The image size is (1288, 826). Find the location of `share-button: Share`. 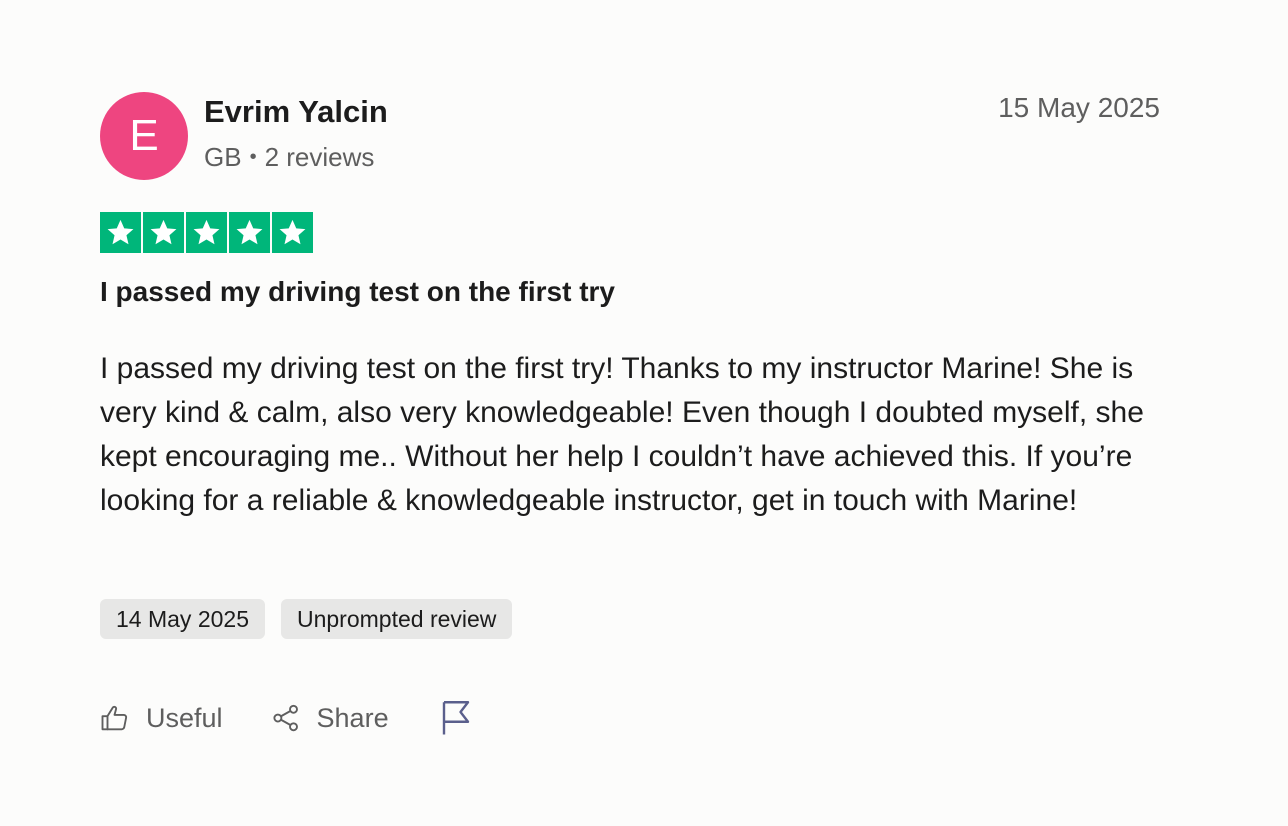

share-button: Share is located at coordinates (330, 718).